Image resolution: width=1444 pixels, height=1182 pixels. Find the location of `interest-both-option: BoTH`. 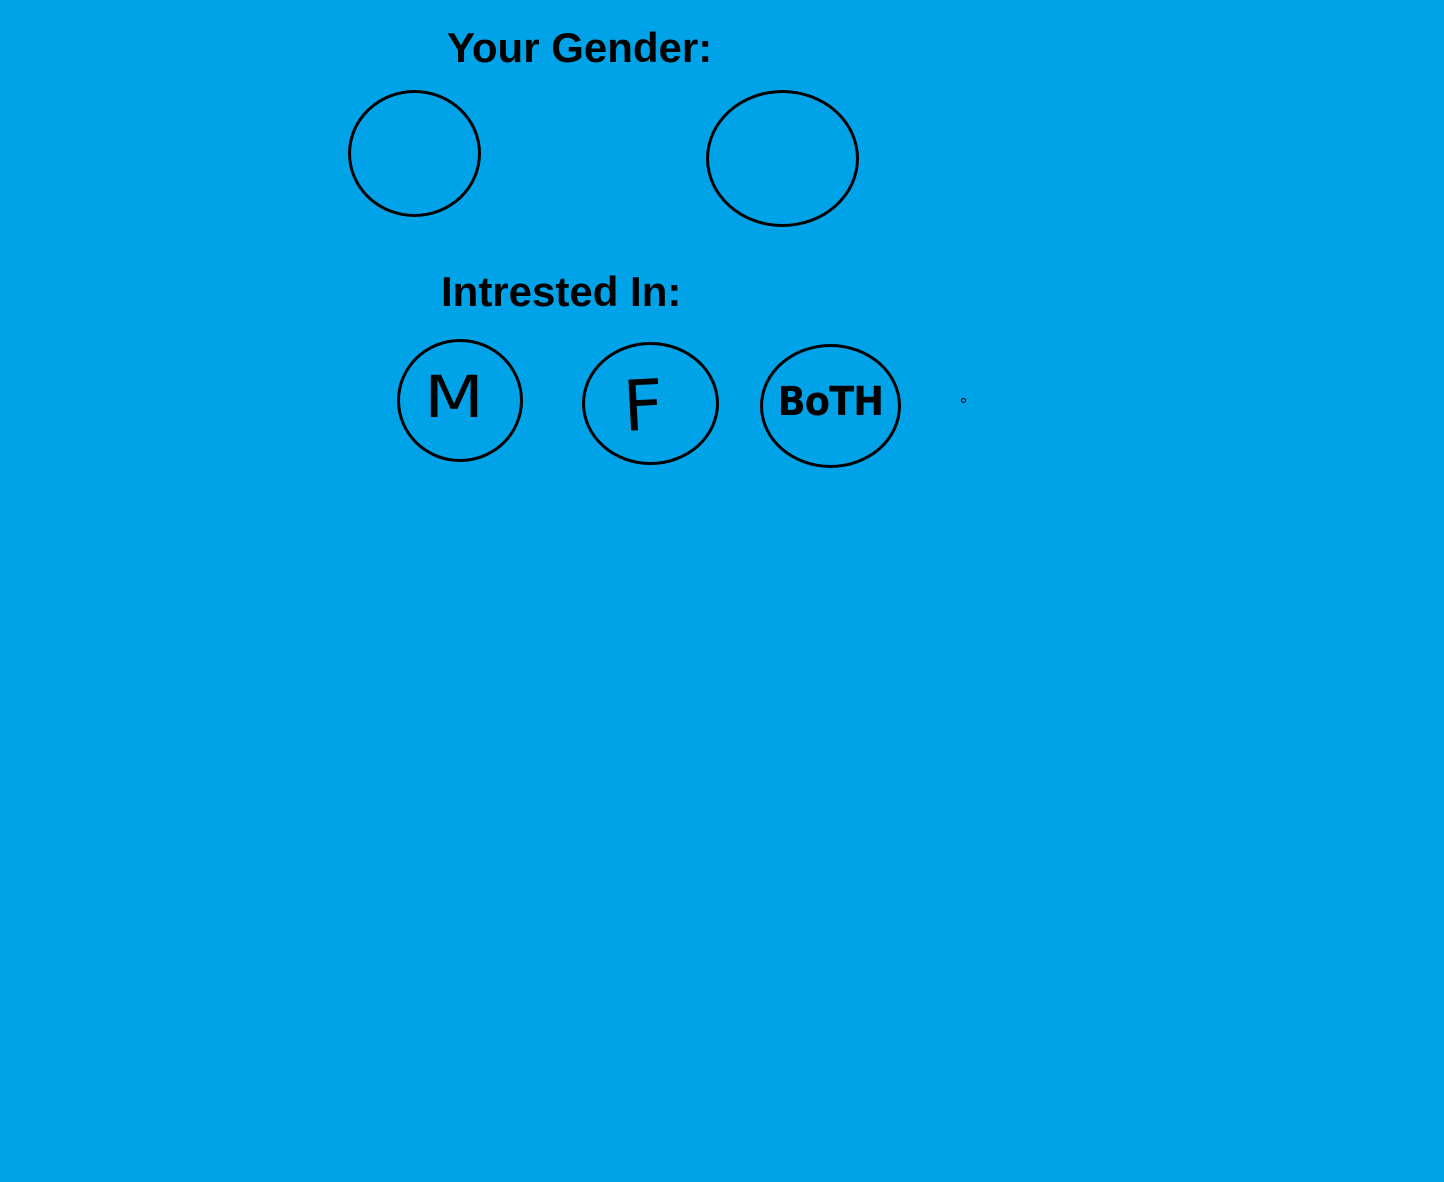

interest-both-option: BoTH is located at coordinates (830, 406).